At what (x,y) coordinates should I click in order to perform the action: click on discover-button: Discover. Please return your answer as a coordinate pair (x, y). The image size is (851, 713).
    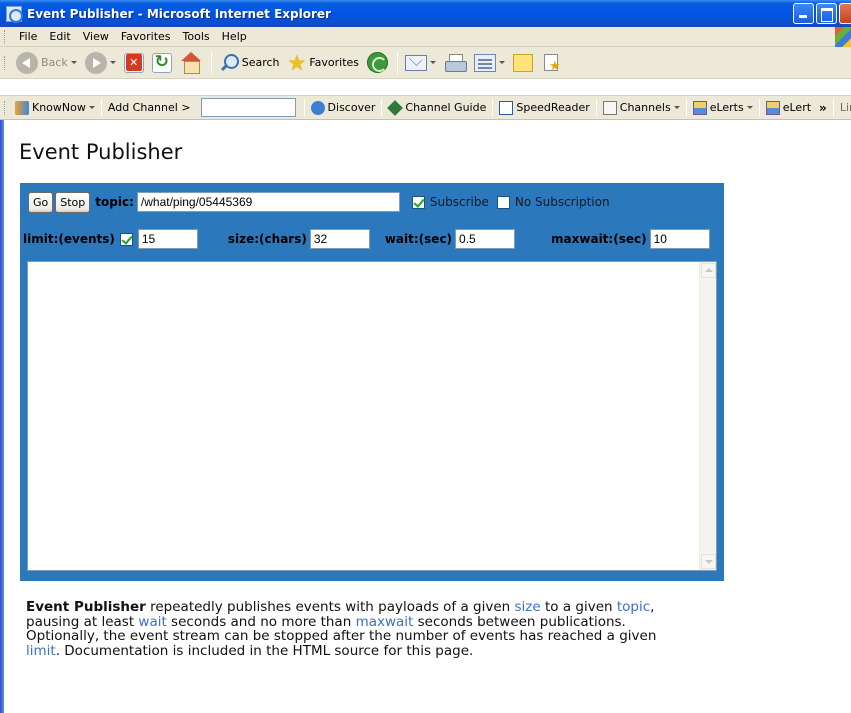
    Looking at the image, I should click on (343, 107).